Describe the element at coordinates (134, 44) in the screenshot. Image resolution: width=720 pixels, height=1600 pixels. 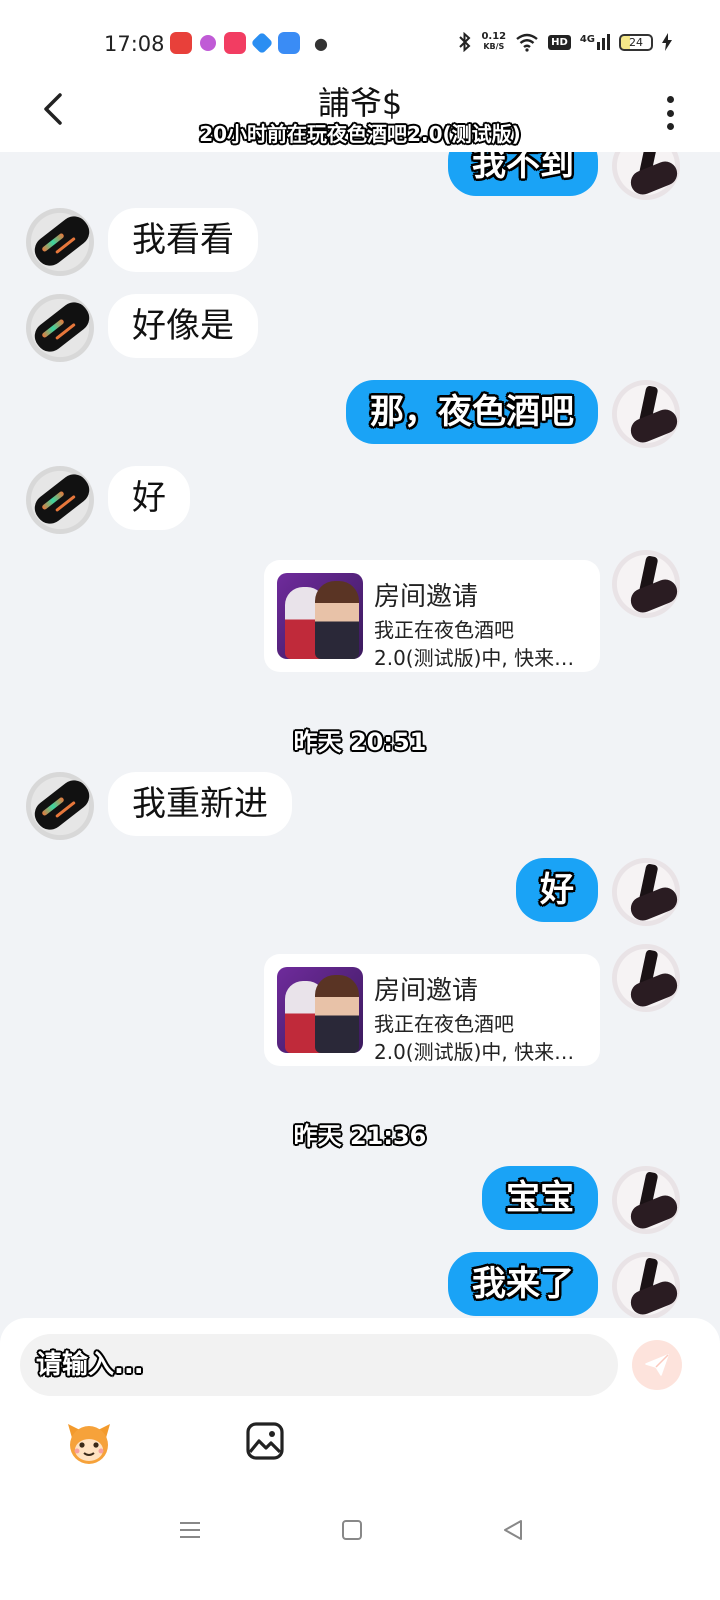
I see `status-time: 17:08` at that location.